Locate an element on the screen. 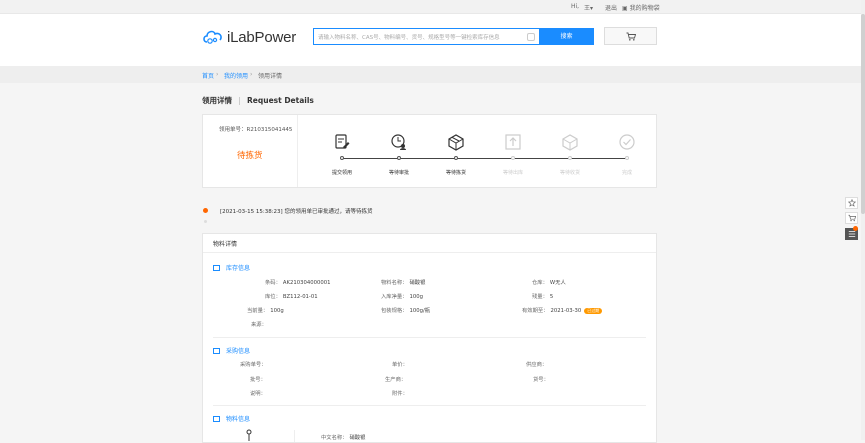  detail-header: 物料详情 is located at coordinates (225, 244).